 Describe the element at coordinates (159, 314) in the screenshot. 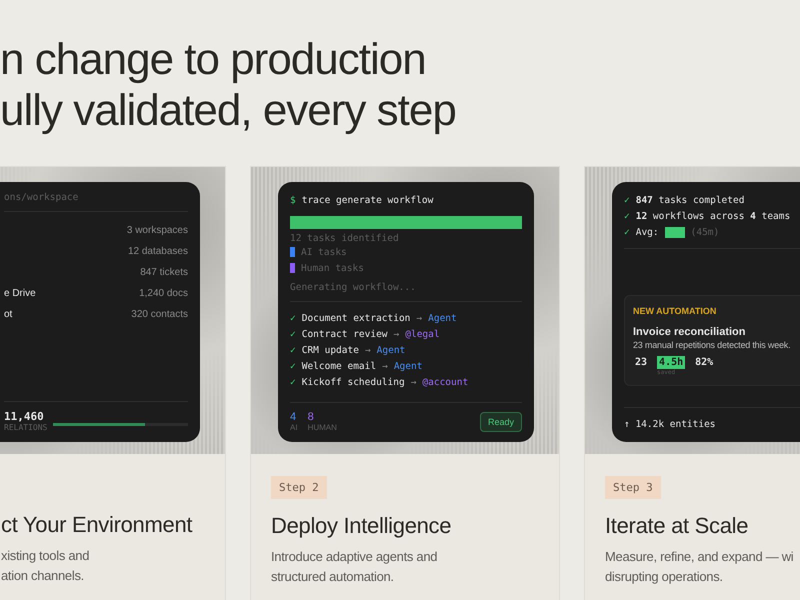

I see `count-text: 320 contacts` at that location.